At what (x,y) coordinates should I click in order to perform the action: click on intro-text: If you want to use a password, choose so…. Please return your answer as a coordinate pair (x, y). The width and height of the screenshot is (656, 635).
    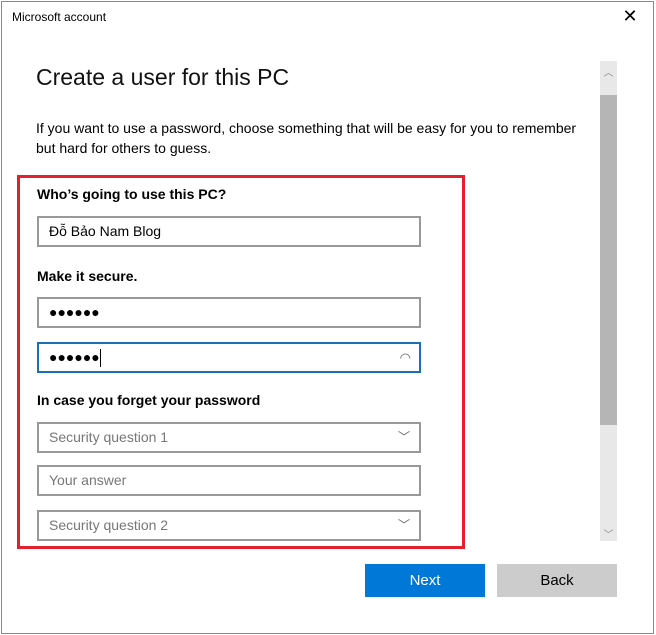
    Looking at the image, I should click on (319, 138).